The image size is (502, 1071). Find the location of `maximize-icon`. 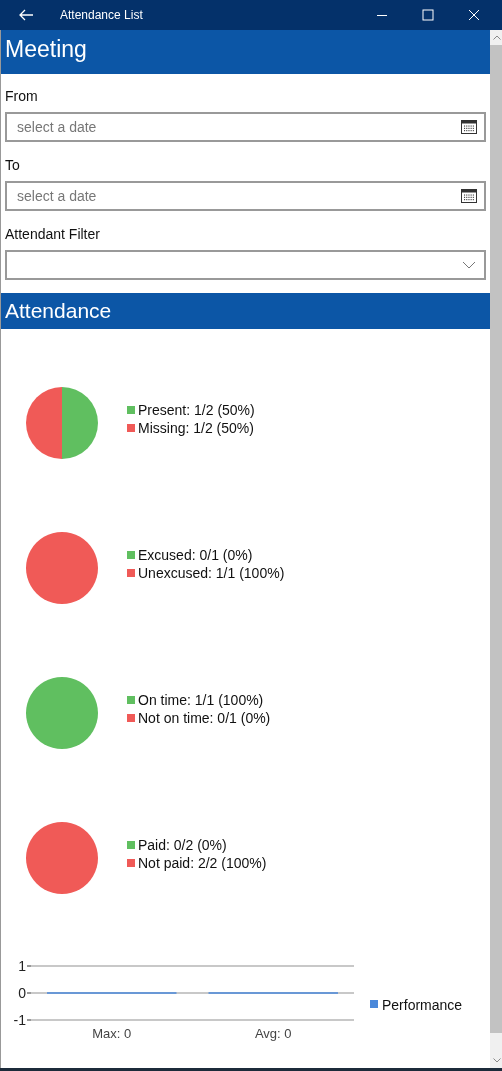

maximize-icon is located at coordinates (428, 15).